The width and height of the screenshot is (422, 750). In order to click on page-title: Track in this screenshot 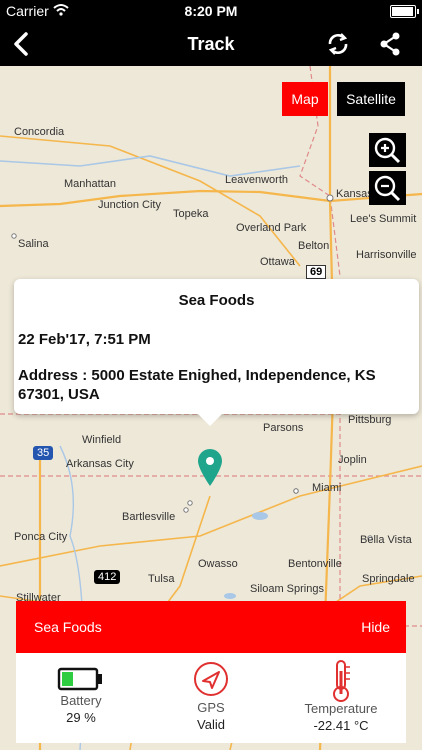, I will do `click(211, 44)`.